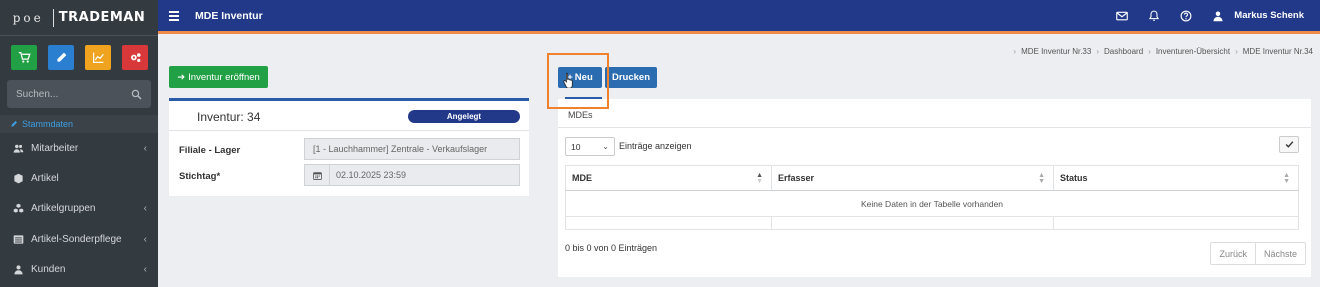  What do you see at coordinates (45, 179) in the screenshot?
I see `sidebar-item-label: Artikel` at bounding box center [45, 179].